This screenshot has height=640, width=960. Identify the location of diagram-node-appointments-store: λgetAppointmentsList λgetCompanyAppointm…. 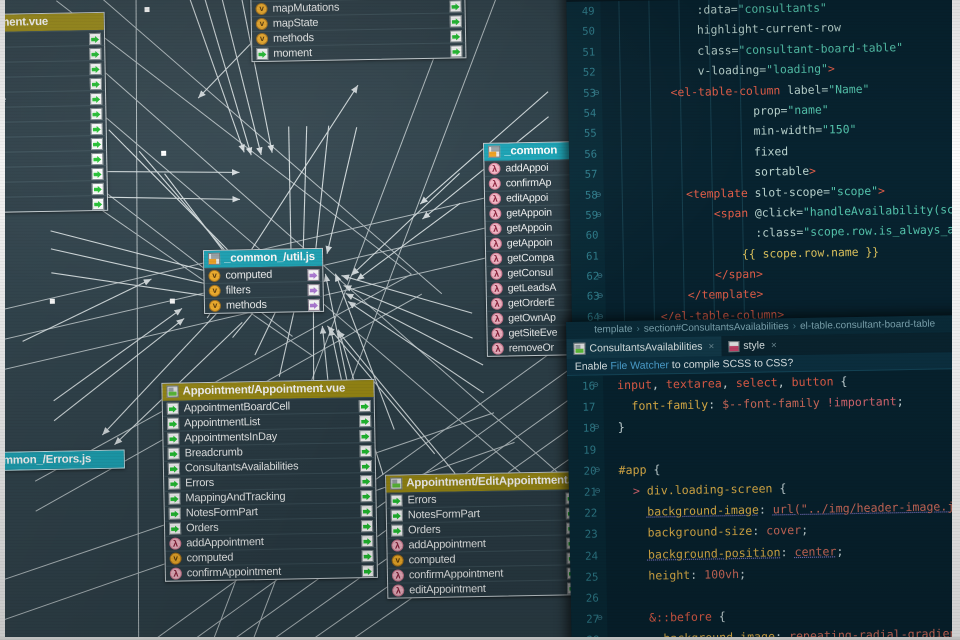
(358, 31).